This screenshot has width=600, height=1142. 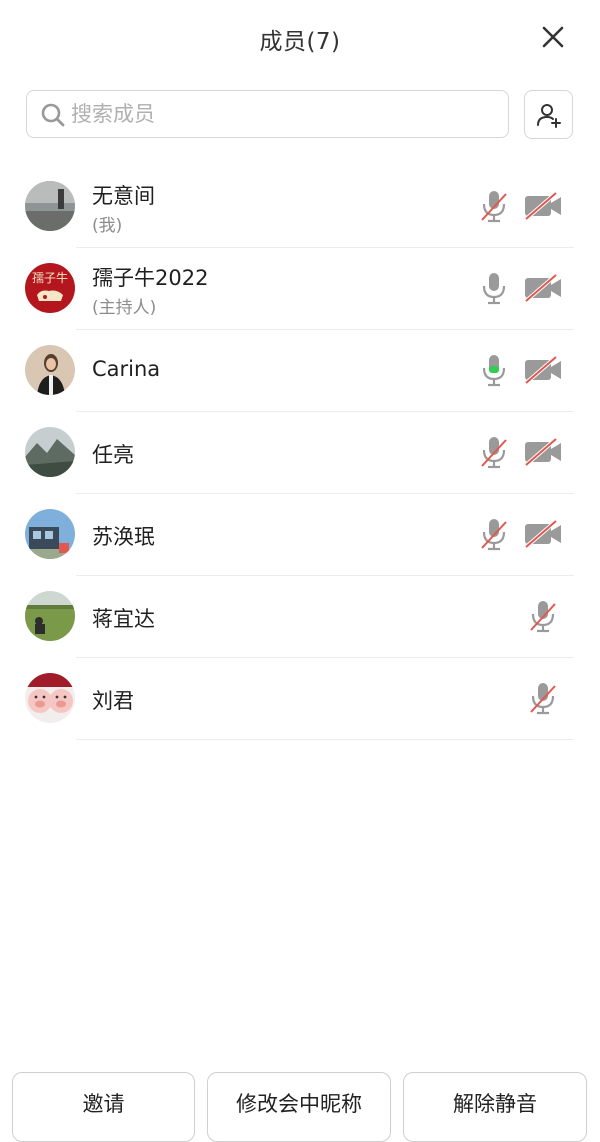 What do you see at coordinates (300, 617) in the screenshot?
I see `member-row: 蒋宜达` at bounding box center [300, 617].